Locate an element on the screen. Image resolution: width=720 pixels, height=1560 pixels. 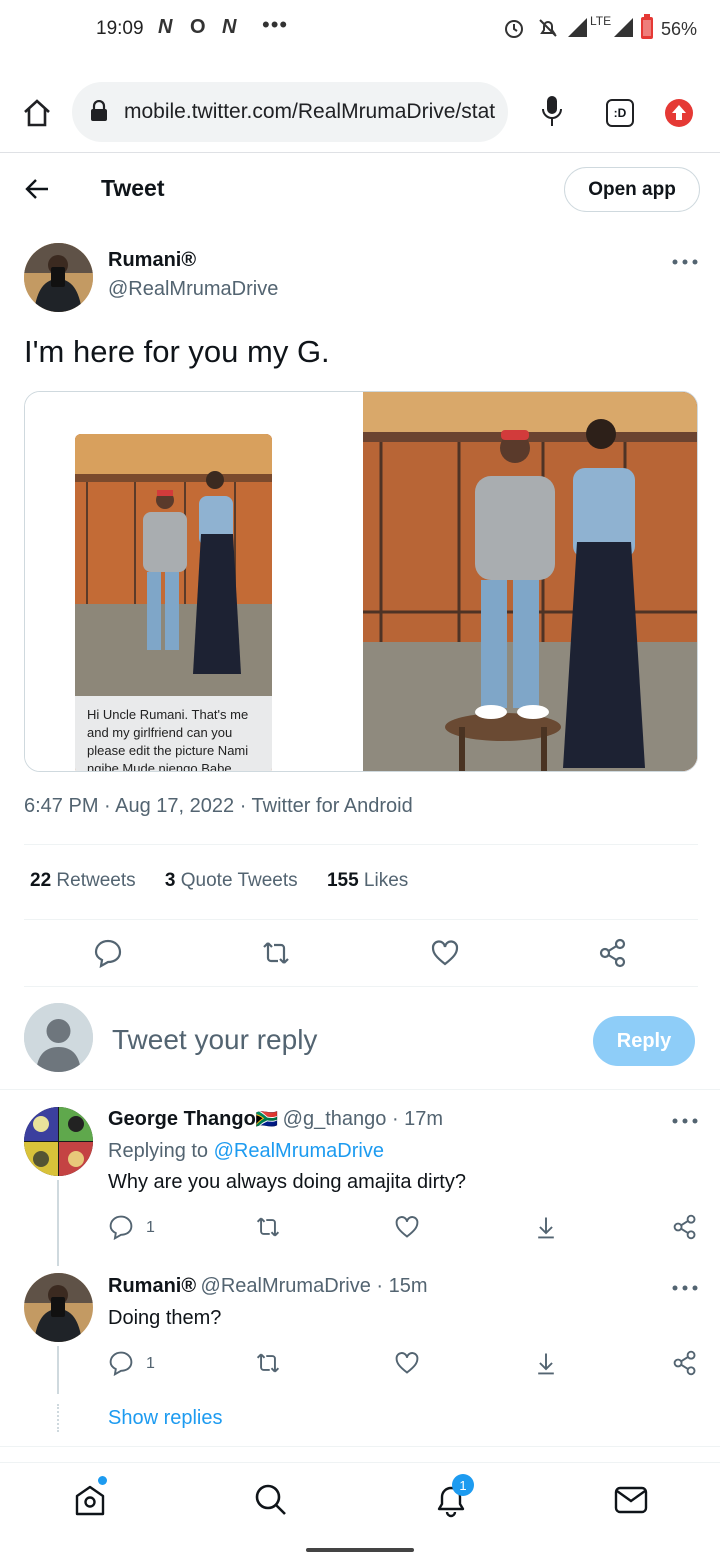
home-new-indicator is located at coordinates (102, 1480).